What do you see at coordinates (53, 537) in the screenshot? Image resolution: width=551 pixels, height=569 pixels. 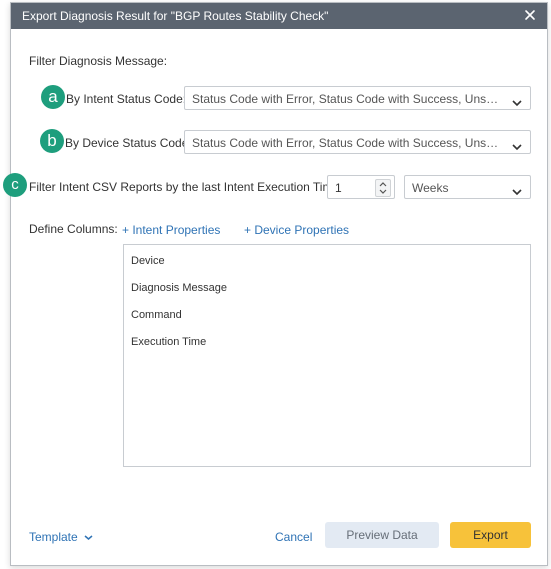 I see `template-label: Template` at bounding box center [53, 537].